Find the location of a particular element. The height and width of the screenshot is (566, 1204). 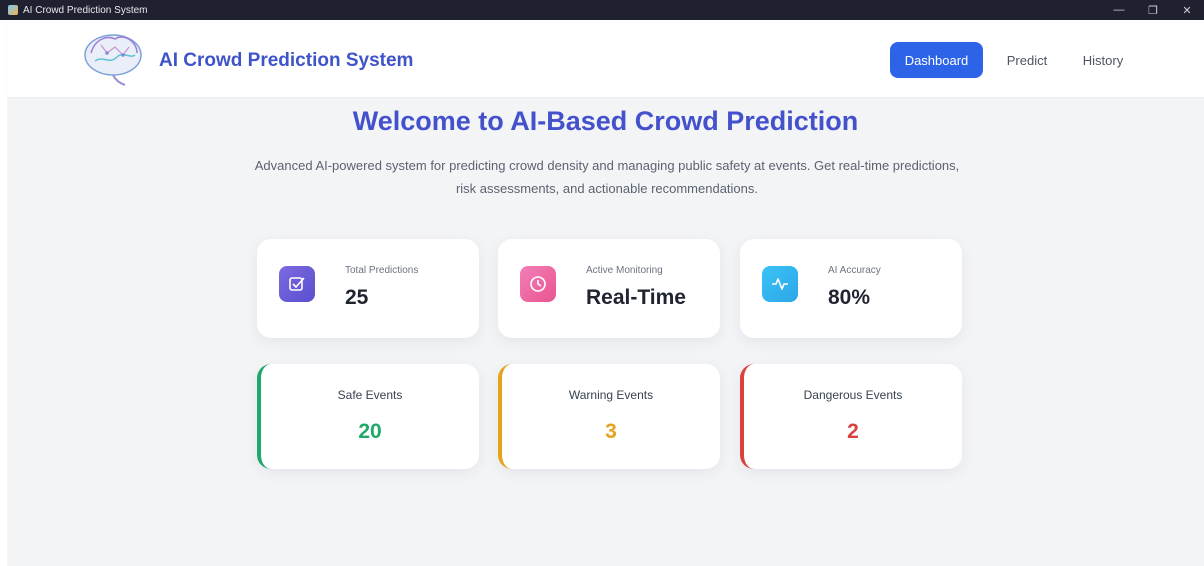

stat-card-total-predictions: Total Predictions 25 is located at coordinates (368, 288).